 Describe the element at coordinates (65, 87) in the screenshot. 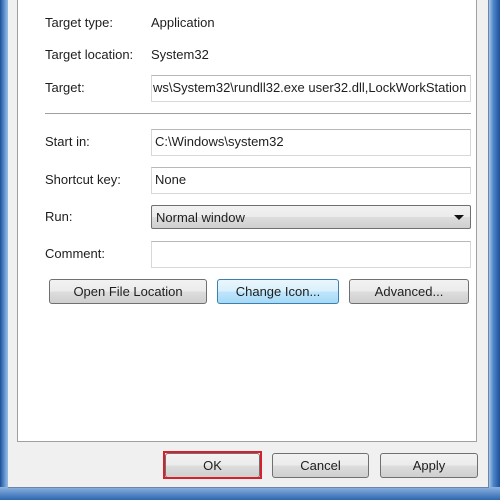

I see `target-label: Target:` at that location.